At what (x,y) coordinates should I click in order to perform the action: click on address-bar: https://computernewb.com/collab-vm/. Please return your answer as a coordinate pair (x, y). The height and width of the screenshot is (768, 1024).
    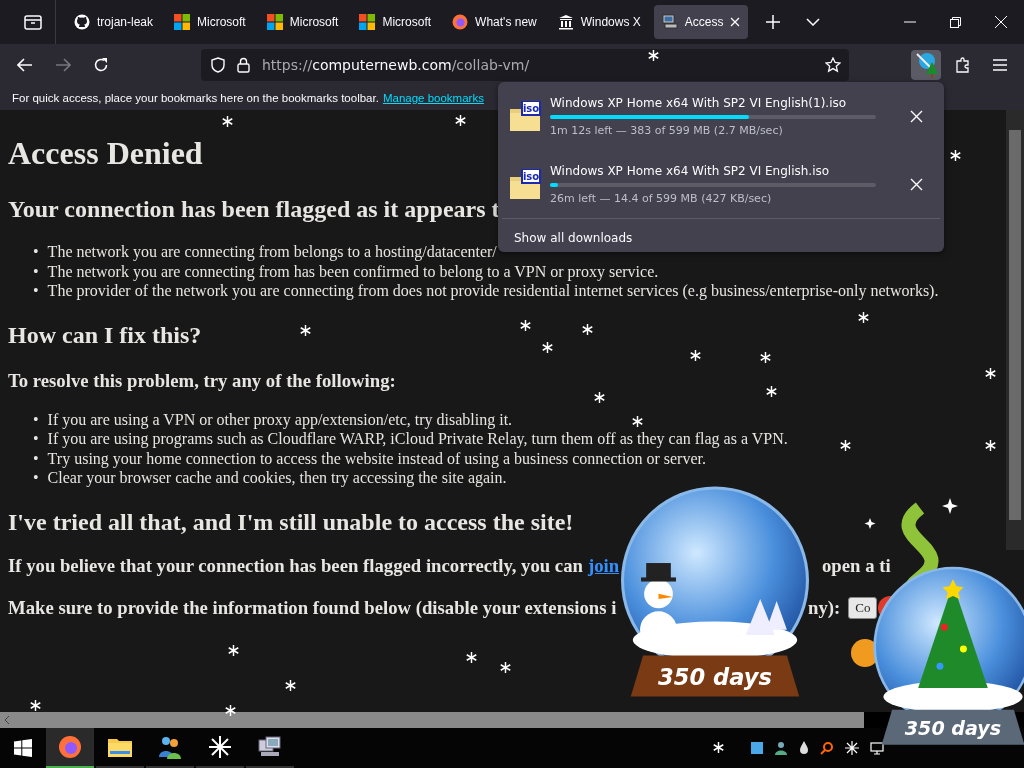
    Looking at the image, I should click on (525, 65).